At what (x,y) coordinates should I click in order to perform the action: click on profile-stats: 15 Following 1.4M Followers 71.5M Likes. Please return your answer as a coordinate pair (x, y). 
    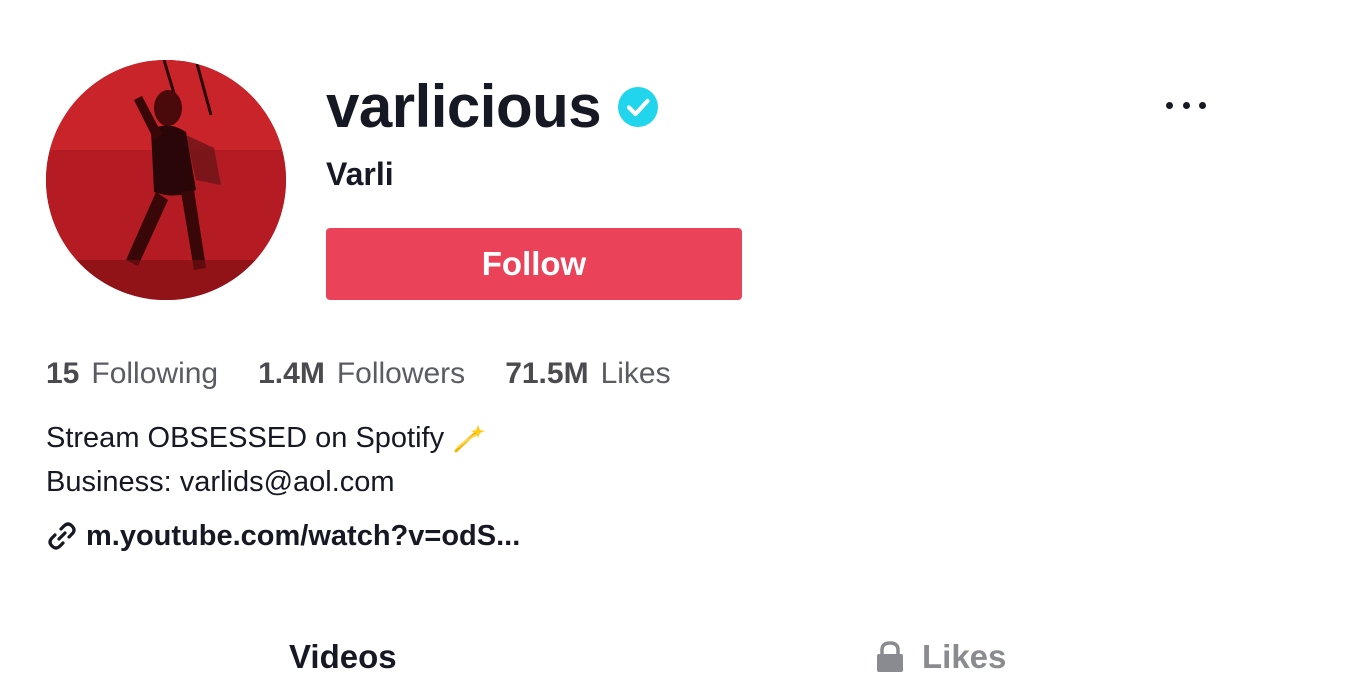
    Looking at the image, I should click on (378, 374).